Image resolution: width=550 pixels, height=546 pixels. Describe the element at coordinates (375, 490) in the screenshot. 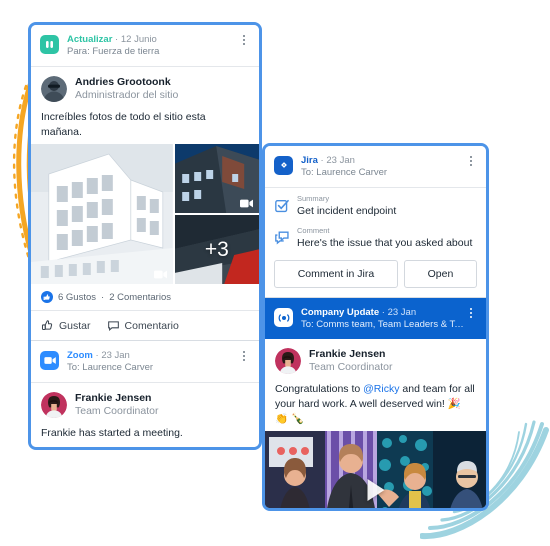

I see `play-triangle-icon` at that location.